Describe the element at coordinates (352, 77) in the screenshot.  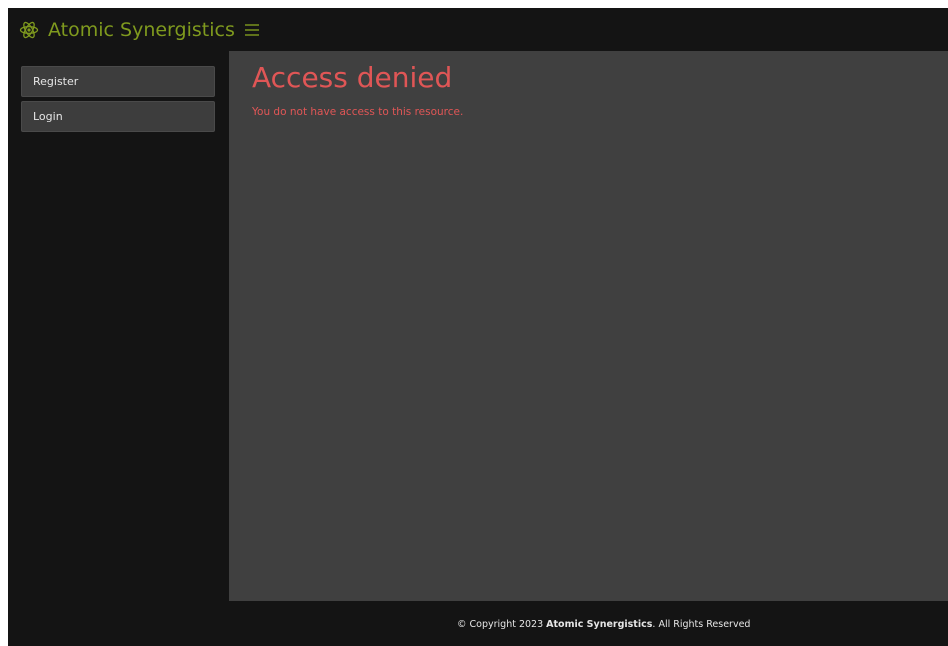
I see `page-title: Access denied` at that location.